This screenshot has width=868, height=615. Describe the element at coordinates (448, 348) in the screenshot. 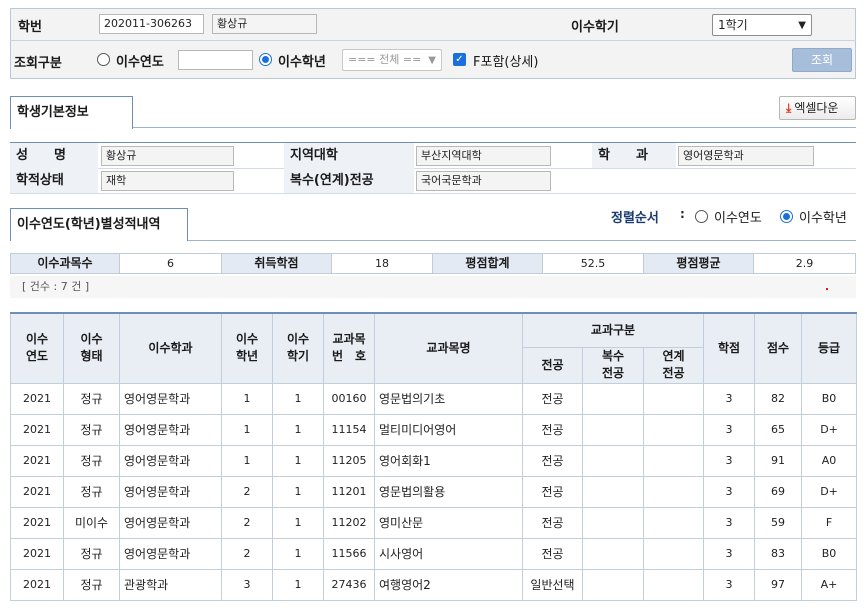

I see `col-header-course-name: 교과목명` at that location.